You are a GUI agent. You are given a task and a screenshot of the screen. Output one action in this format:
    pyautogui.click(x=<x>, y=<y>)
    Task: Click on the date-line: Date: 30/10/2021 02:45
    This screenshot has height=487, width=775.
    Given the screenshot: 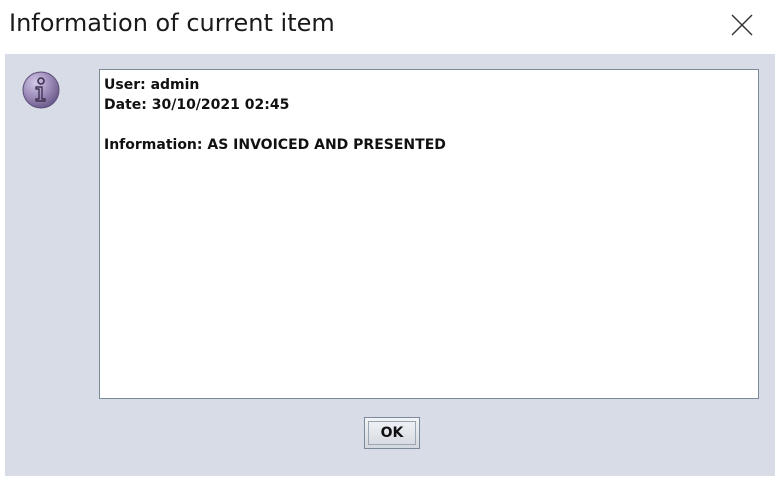 What is the action you would take?
    pyautogui.click(x=197, y=105)
    